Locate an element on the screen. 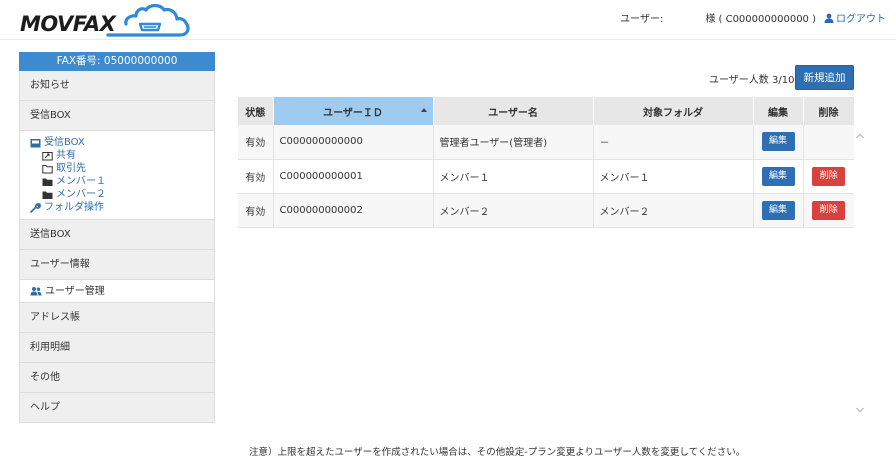 The width and height of the screenshot is (896, 469). sidebar-item-inbox: 受信BOX is located at coordinates (117, 116).